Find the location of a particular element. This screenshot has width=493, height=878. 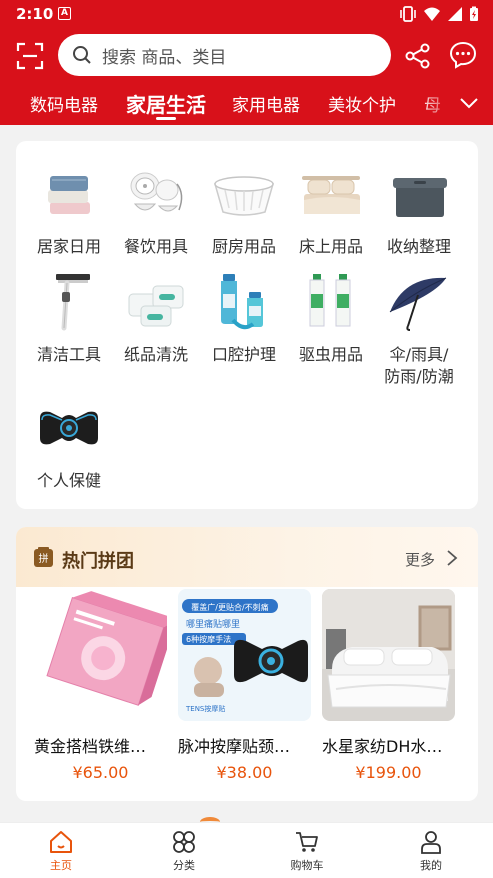

category-label: 餐饮用具 is located at coordinates (155, 246).